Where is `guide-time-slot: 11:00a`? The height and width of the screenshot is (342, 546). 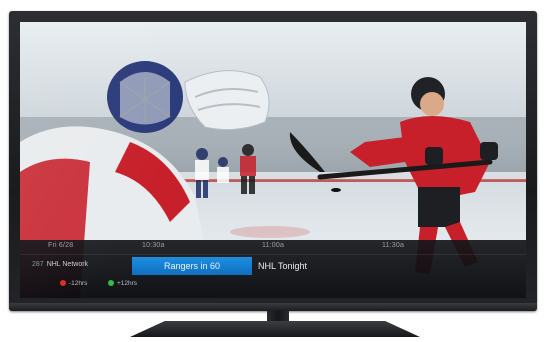
guide-time-slot: 11:00a is located at coordinates (273, 245).